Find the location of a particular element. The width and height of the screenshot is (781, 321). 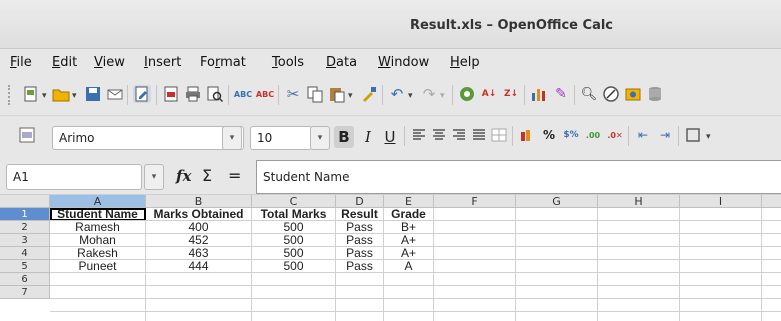

column-header: E is located at coordinates (409, 201).